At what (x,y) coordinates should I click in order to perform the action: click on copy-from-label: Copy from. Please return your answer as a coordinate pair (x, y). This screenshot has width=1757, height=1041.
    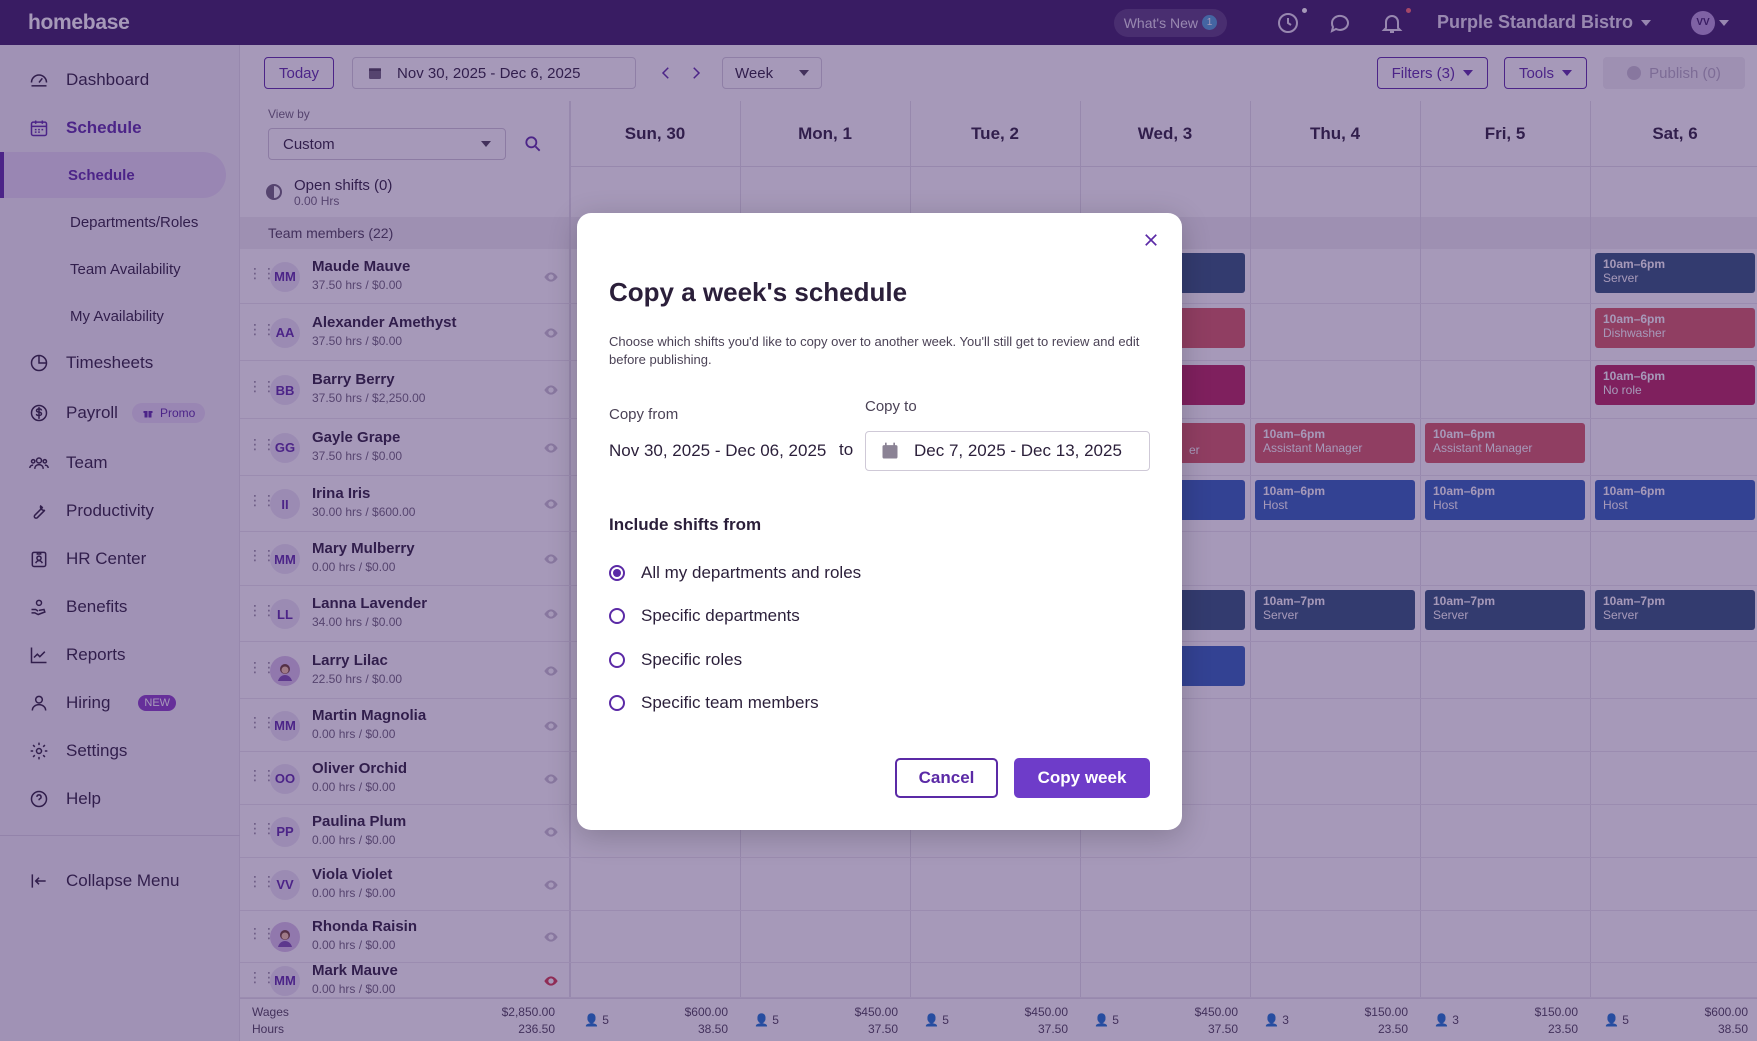
    Looking at the image, I should click on (644, 414).